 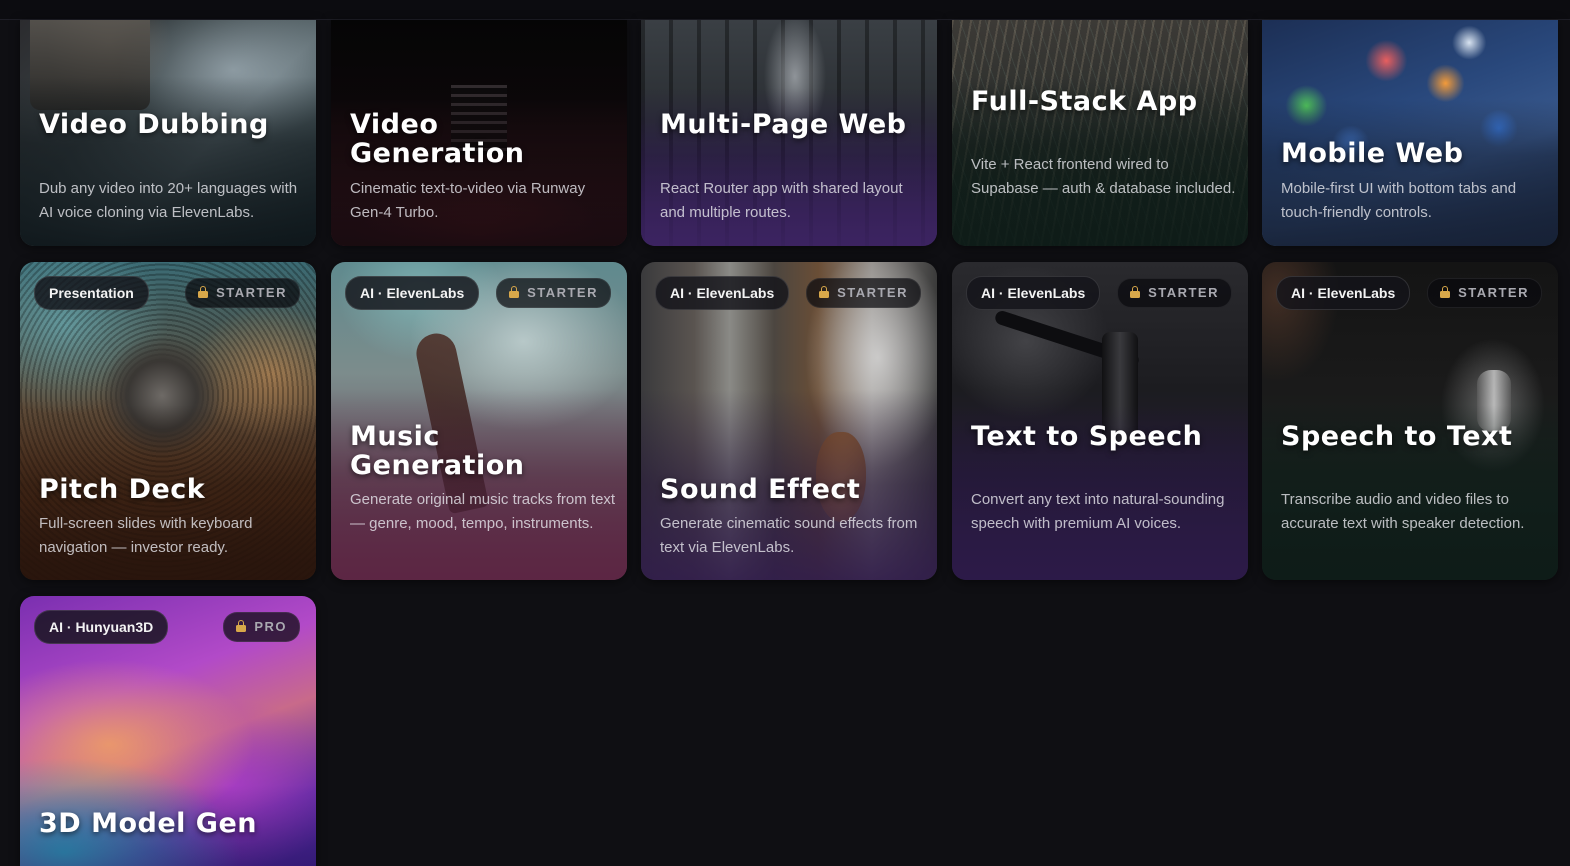 What do you see at coordinates (154, 124) in the screenshot?
I see `card-title: Video Dubbing` at bounding box center [154, 124].